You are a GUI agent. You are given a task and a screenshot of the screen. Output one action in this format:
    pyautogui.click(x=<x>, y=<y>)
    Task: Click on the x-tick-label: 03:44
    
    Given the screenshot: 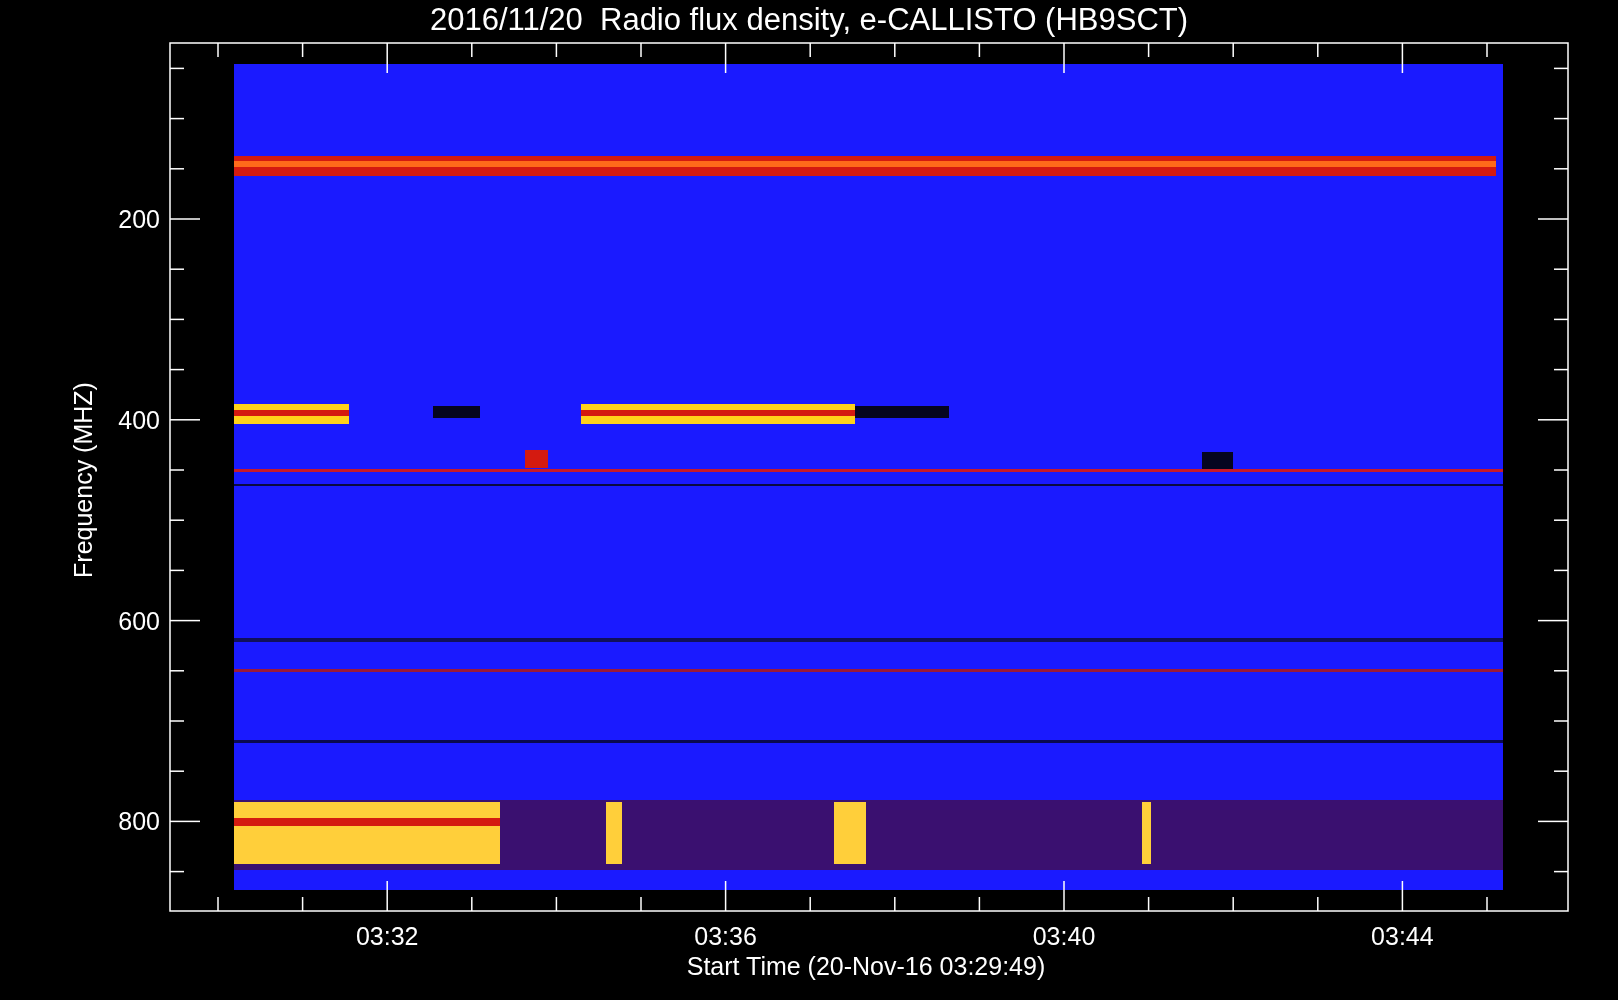 What is the action you would take?
    pyautogui.click(x=1402, y=936)
    